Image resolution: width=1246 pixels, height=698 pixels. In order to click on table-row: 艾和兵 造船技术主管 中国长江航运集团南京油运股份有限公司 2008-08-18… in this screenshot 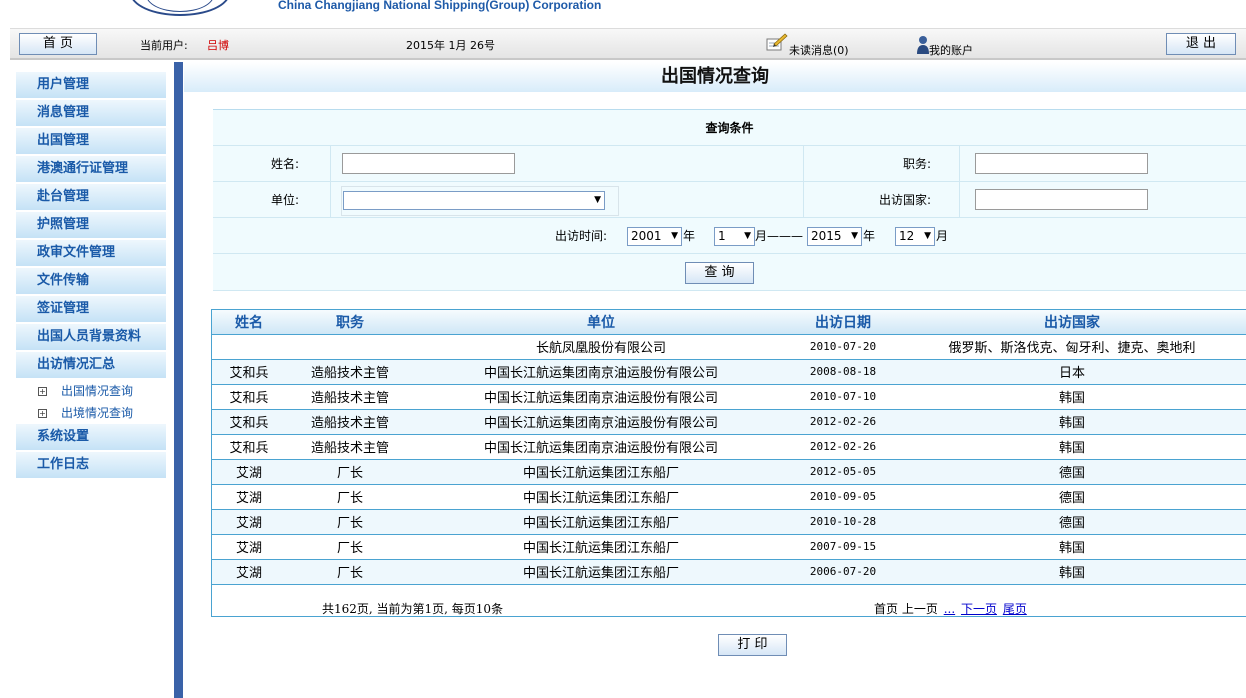, I will do `click(729, 372)`.